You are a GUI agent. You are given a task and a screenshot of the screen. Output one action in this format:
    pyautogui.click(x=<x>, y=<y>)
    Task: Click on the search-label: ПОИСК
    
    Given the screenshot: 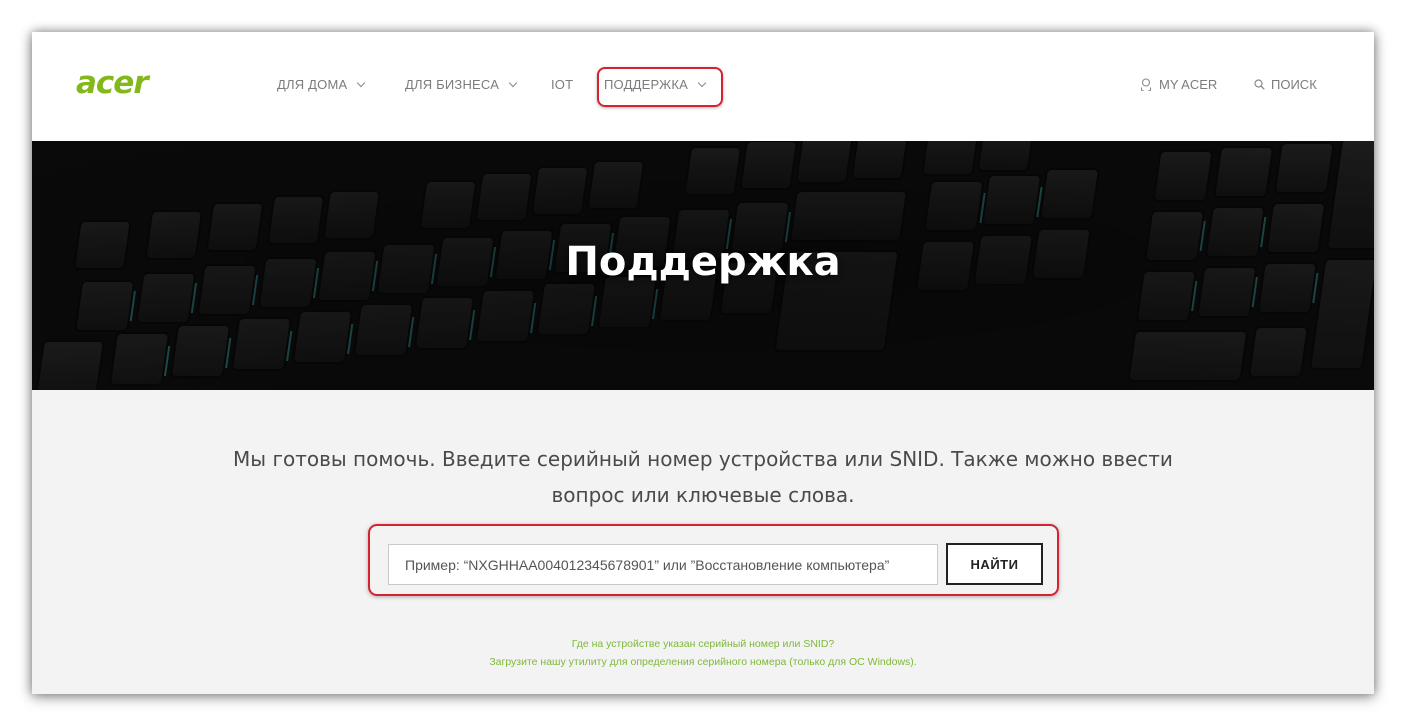 What is the action you would take?
    pyautogui.click(x=1294, y=84)
    